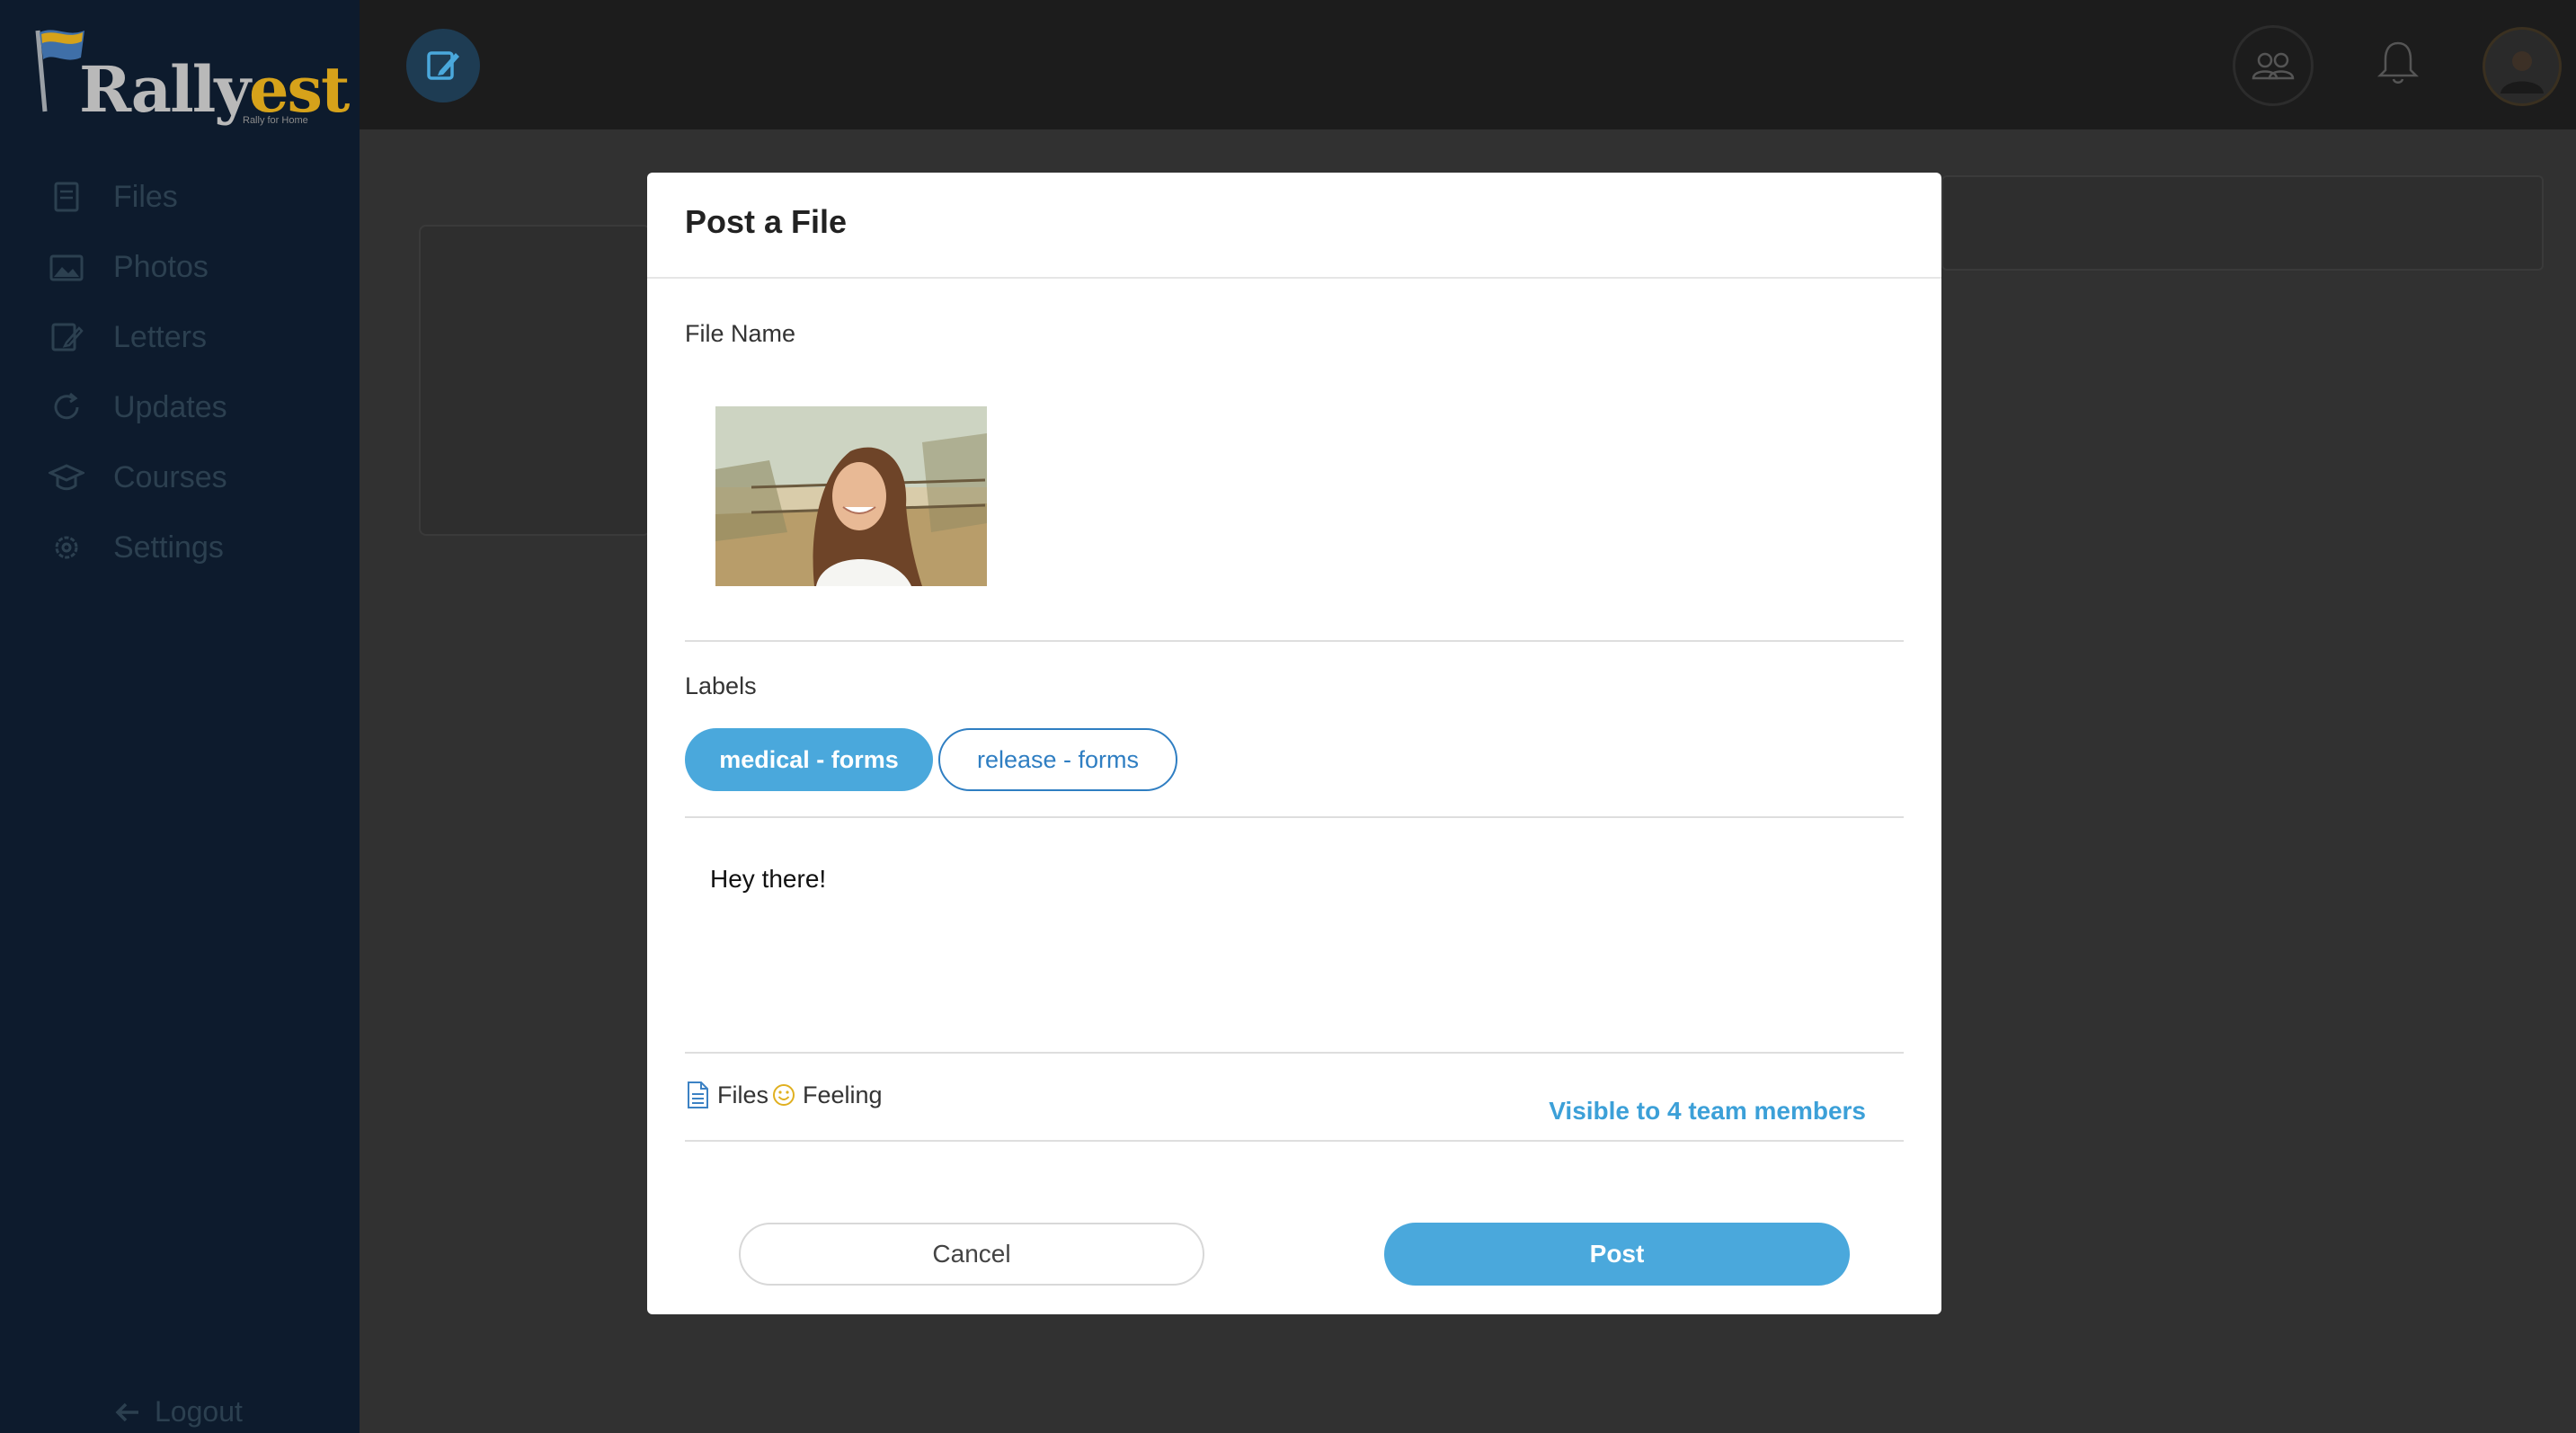 The image size is (2576, 1433). I want to click on letters-icon, so click(67, 337).